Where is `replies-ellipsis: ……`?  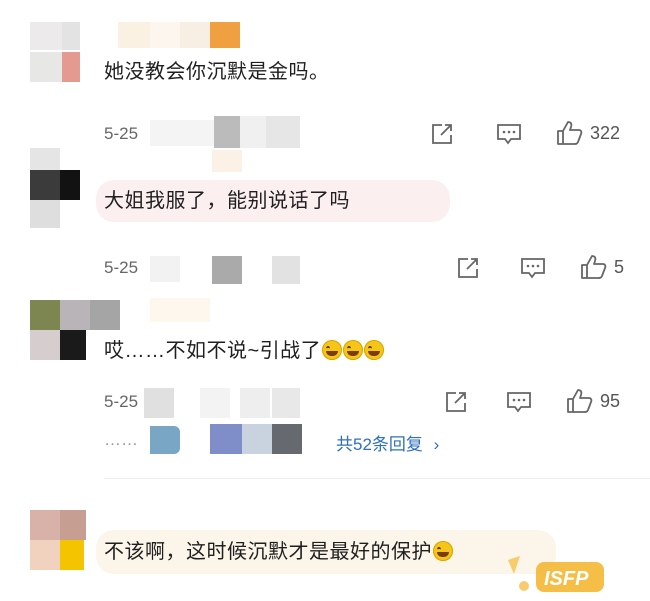 replies-ellipsis: …… is located at coordinates (121, 439).